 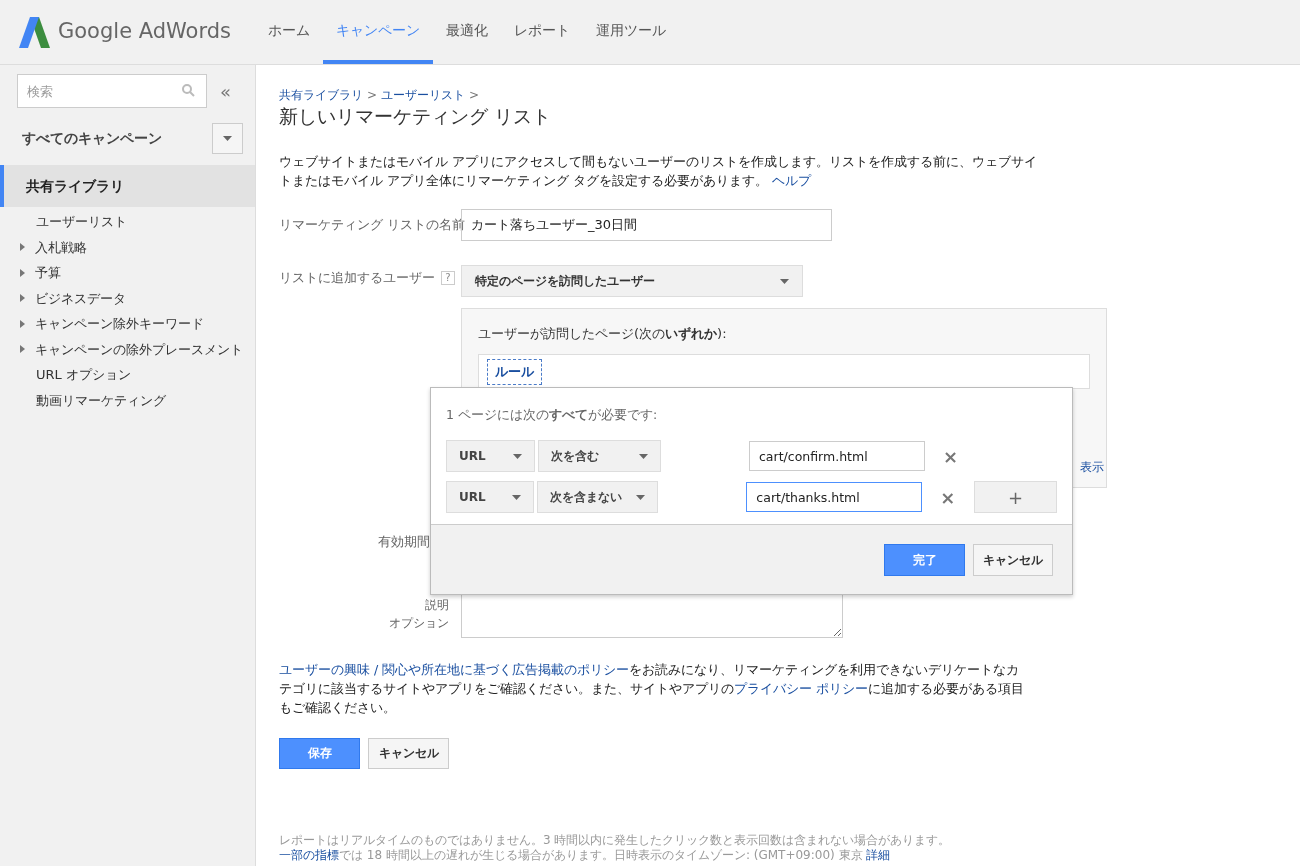 I want to click on show-link: 表示, so click(x=1092, y=467).